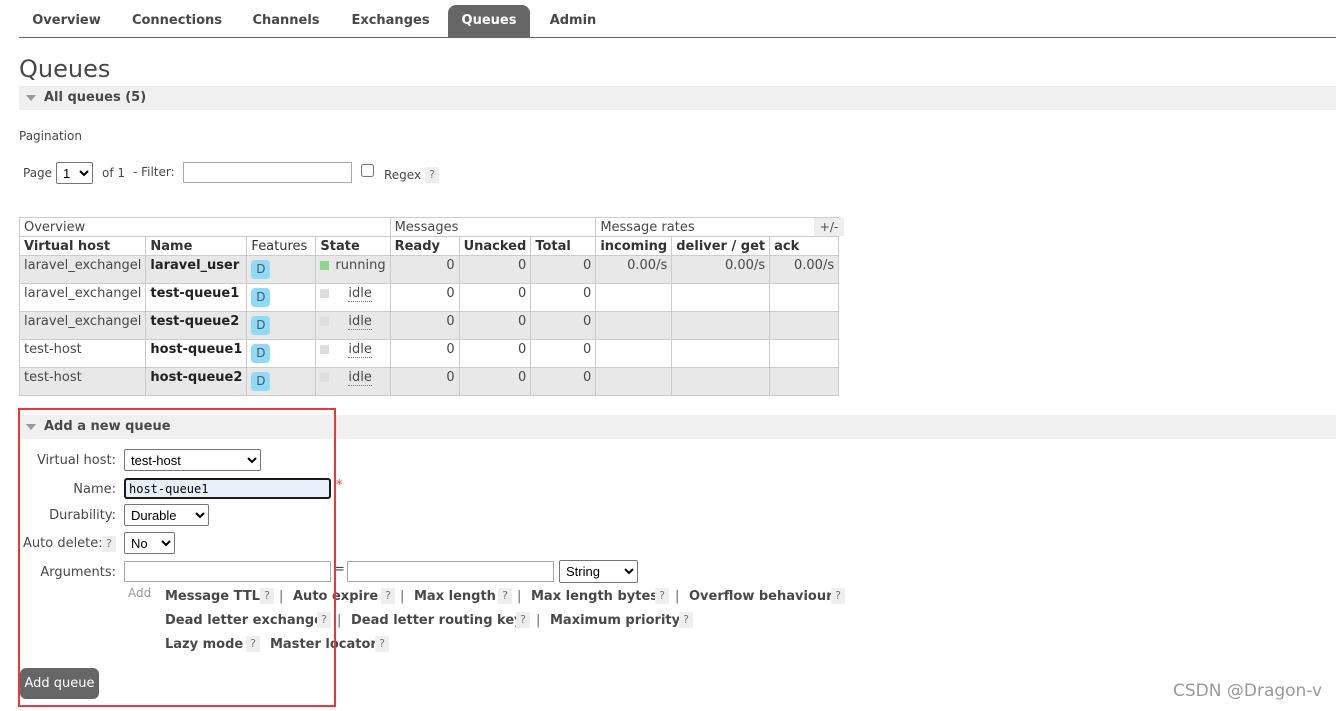  What do you see at coordinates (677, 98) in the screenshot?
I see `all-queues-section-toggle: All queues (5)` at bounding box center [677, 98].